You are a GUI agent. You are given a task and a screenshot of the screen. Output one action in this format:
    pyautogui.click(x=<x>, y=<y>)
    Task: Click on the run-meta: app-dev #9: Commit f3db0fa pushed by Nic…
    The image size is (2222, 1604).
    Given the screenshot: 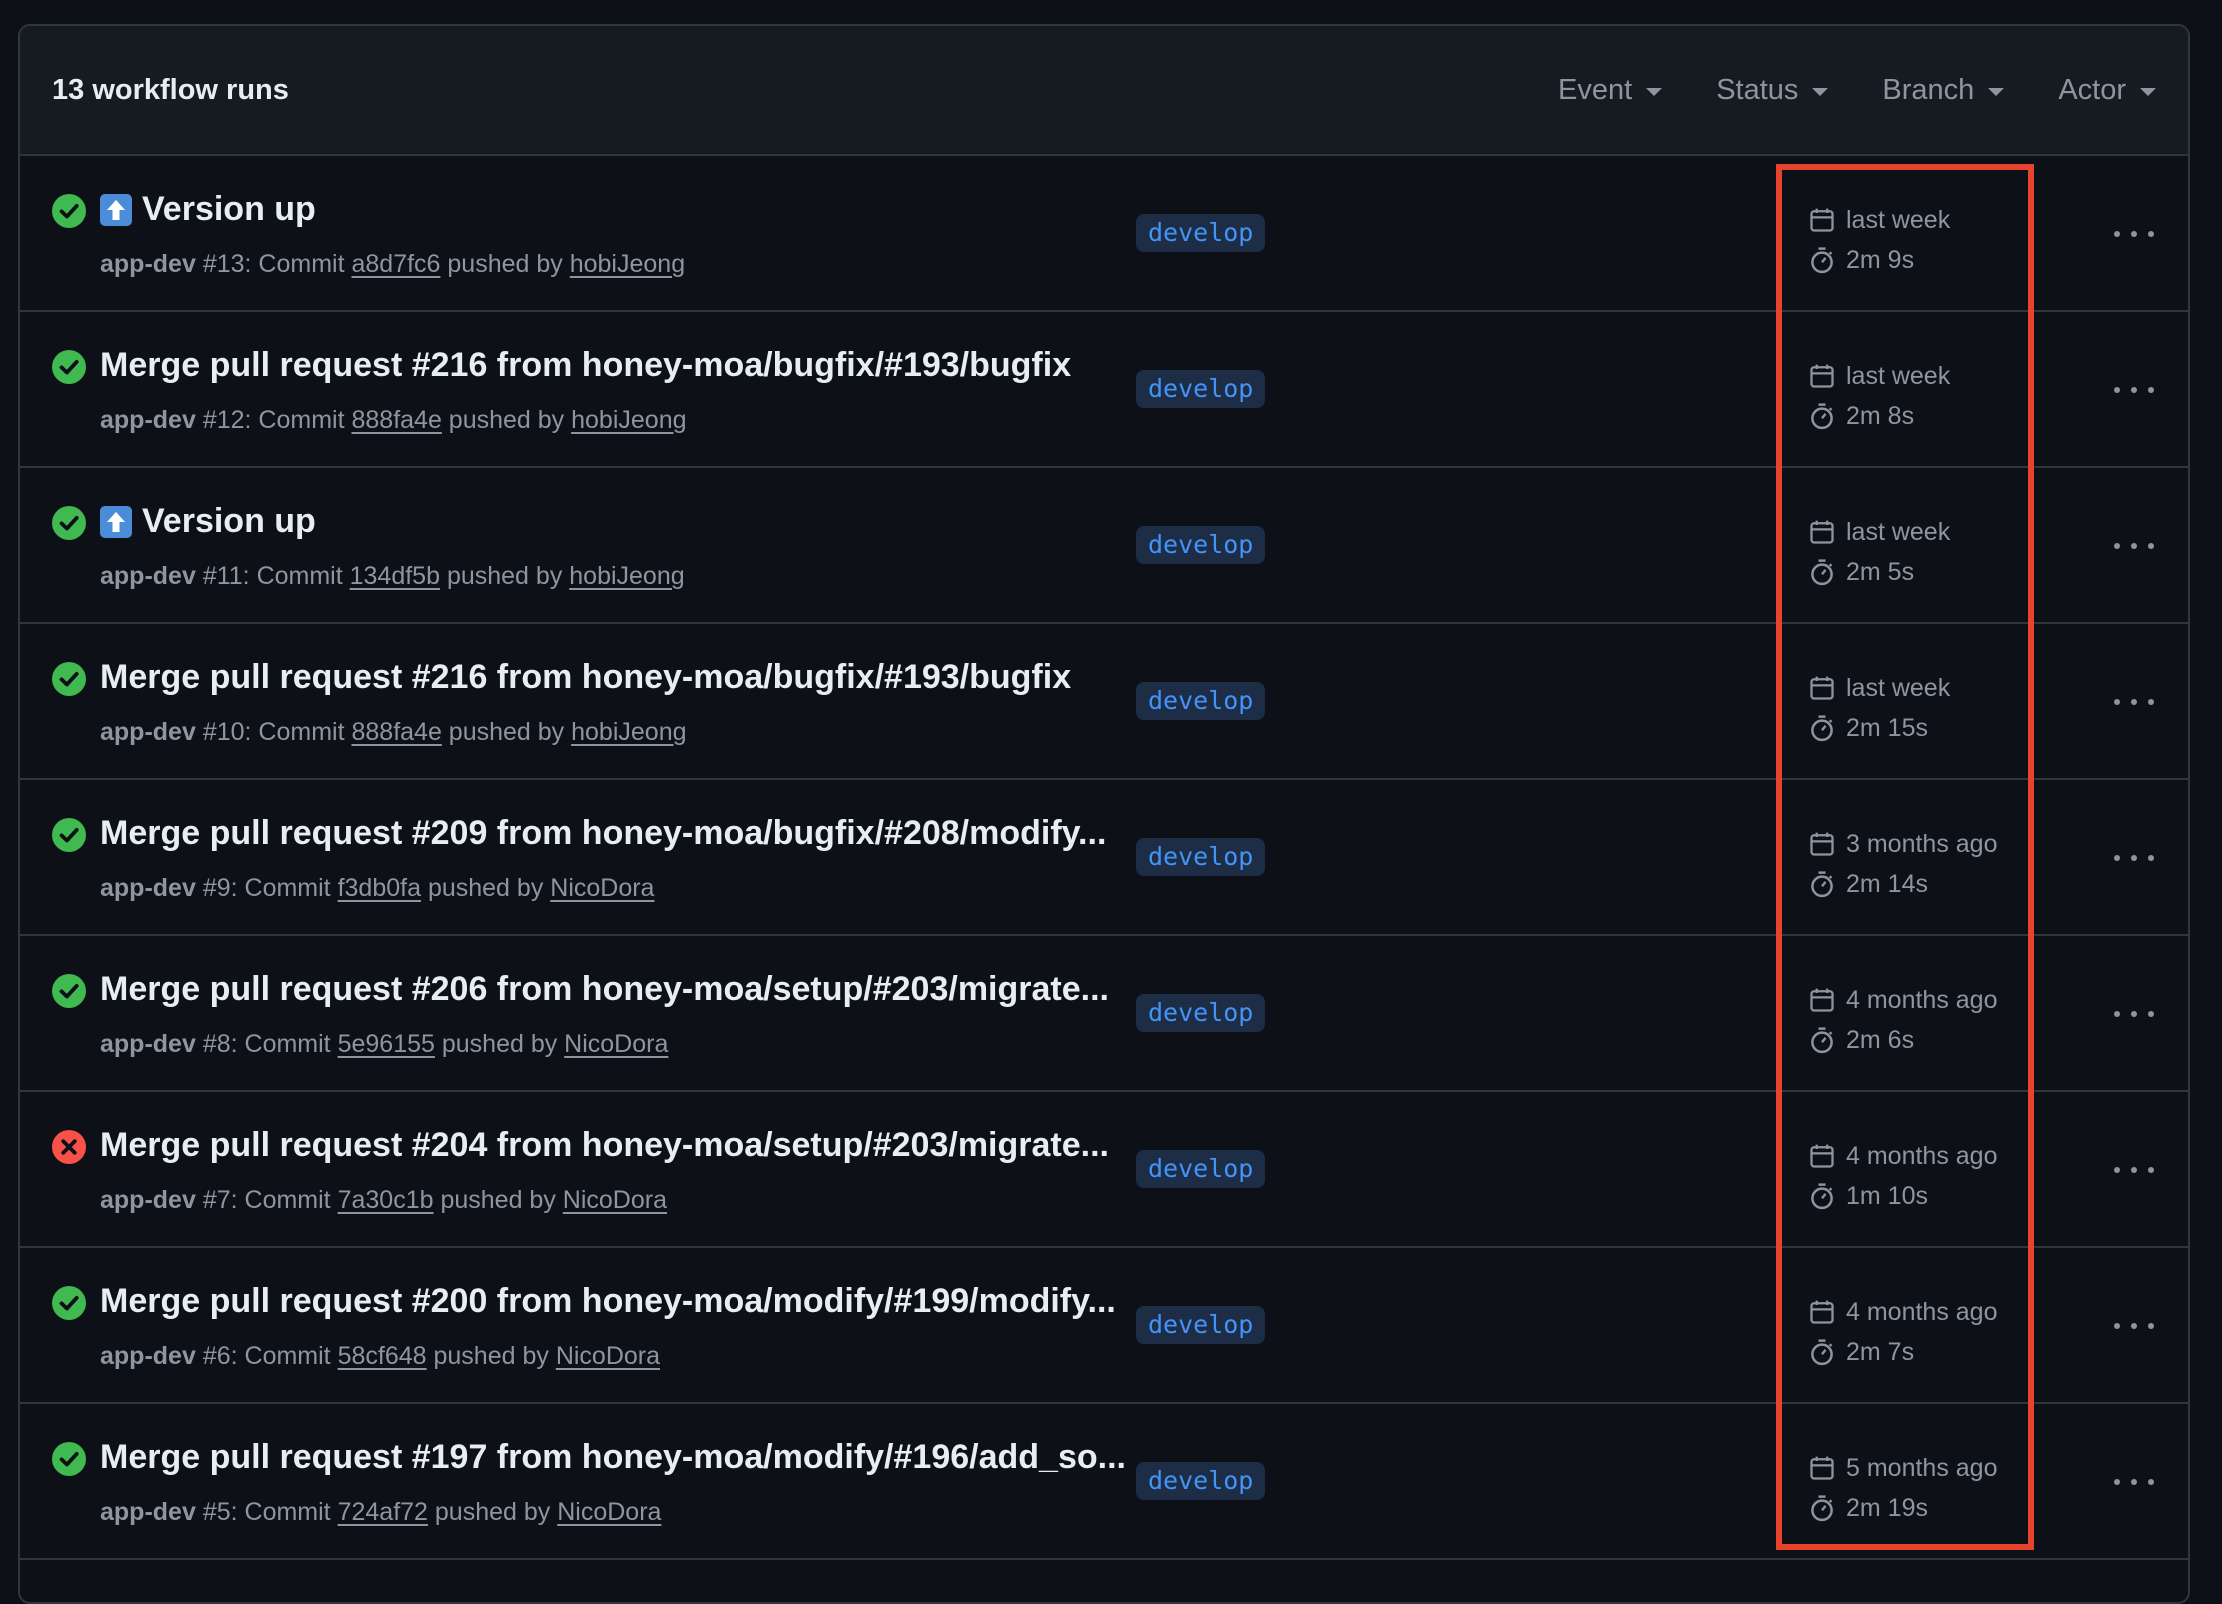 What is the action you would take?
    pyautogui.click(x=377, y=888)
    